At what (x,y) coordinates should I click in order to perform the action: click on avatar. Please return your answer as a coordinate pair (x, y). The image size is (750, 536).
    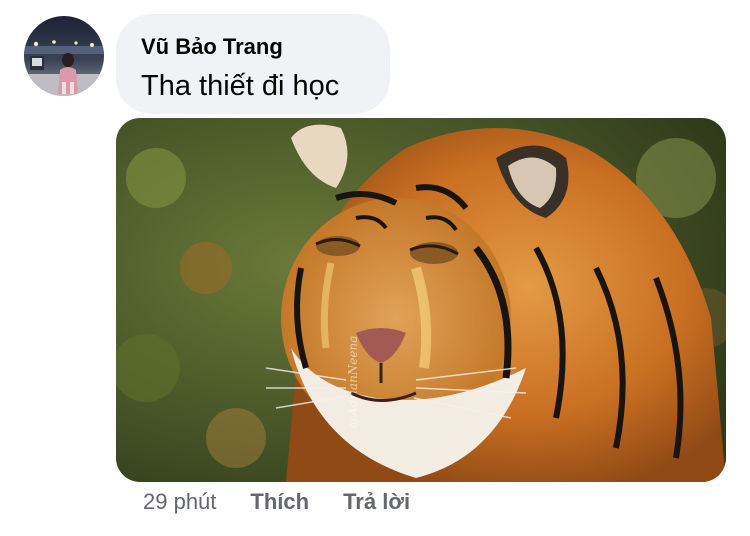
    Looking at the image, I should click on (64, 56).